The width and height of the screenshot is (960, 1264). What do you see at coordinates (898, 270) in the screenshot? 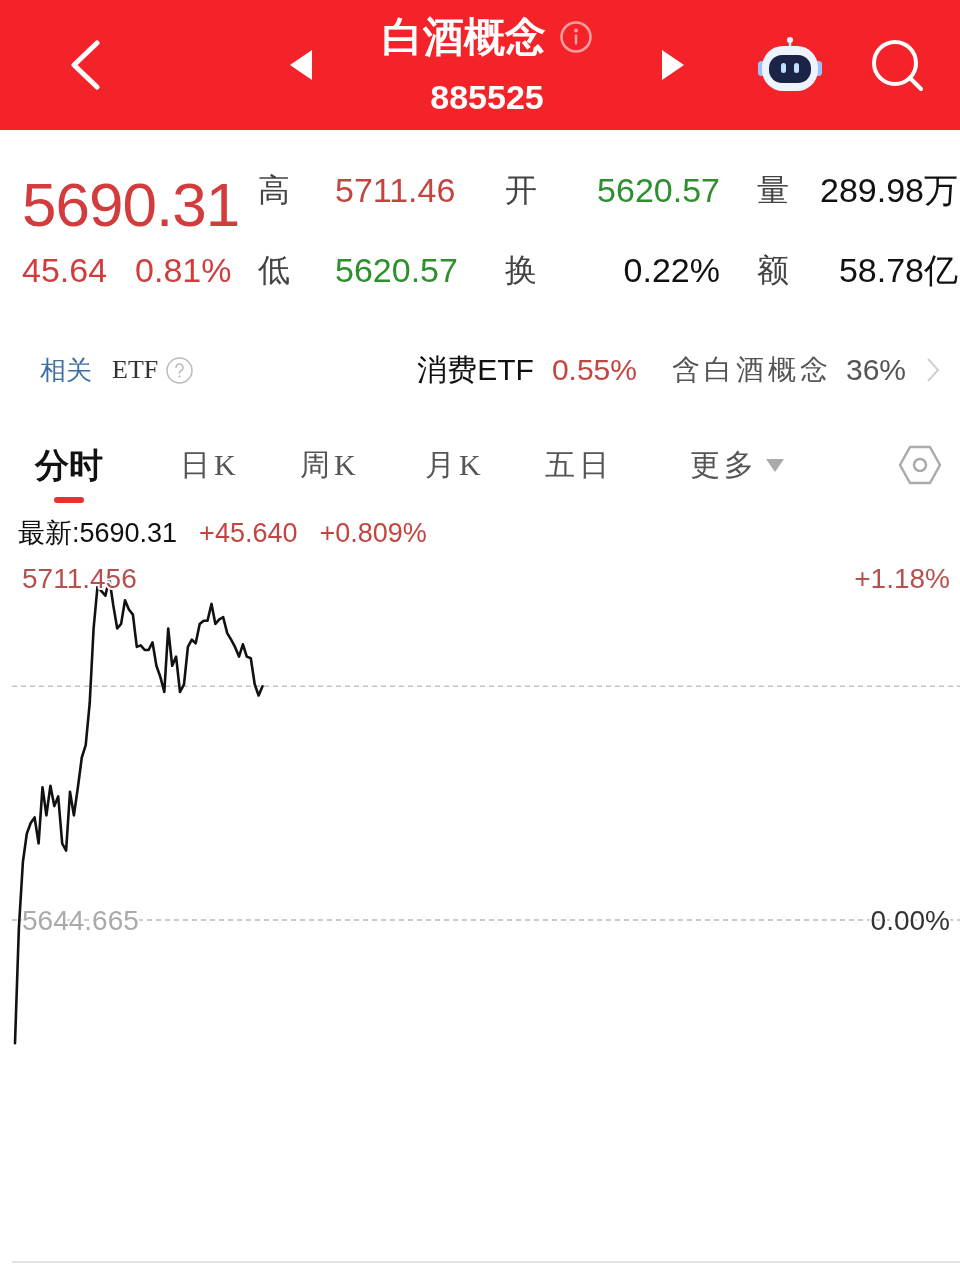
I see `stat-value: 58.78亿` at bounding box center [898, 270].